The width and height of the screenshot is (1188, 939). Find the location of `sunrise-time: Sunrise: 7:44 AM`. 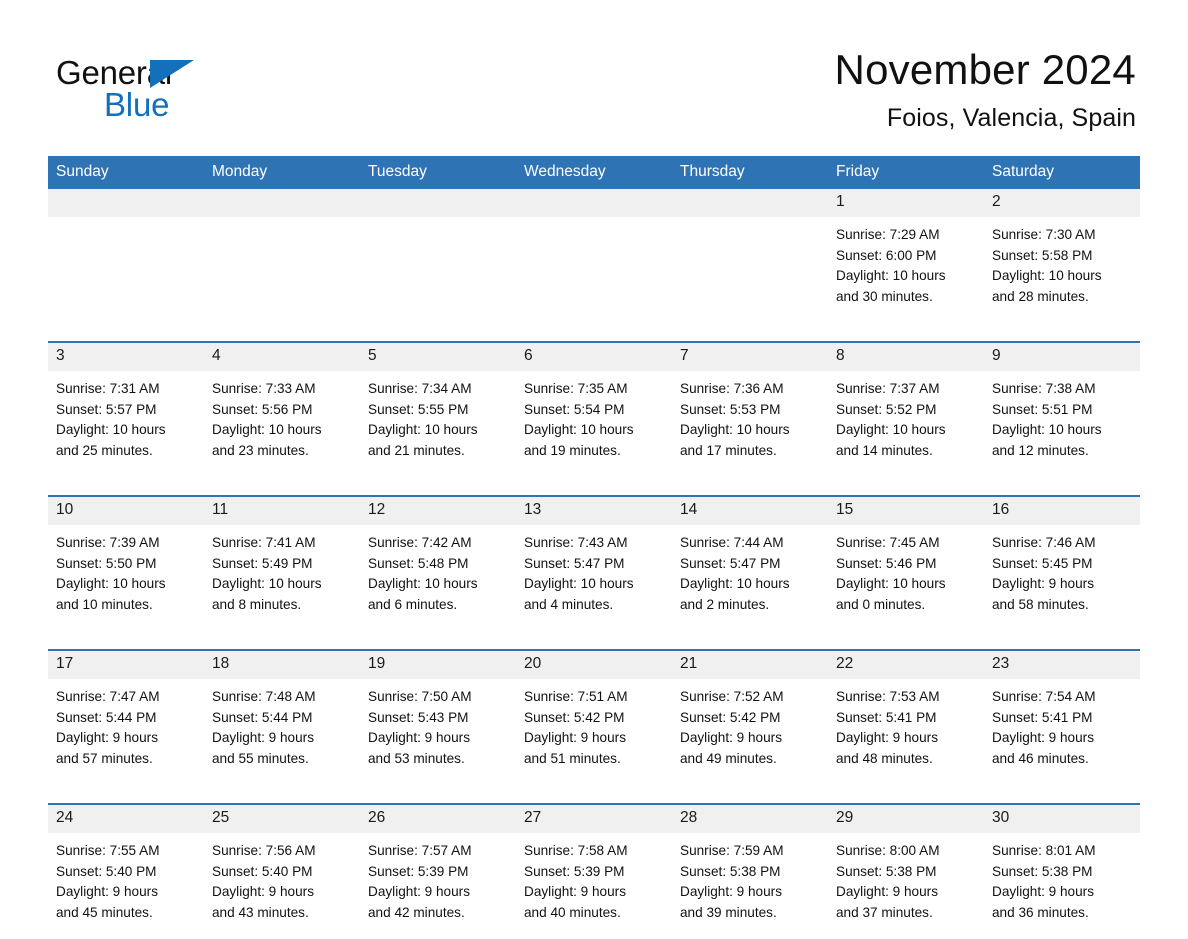

sunrise-time: Sunrise: 7:44 AM is located at coordinates (732, 543).